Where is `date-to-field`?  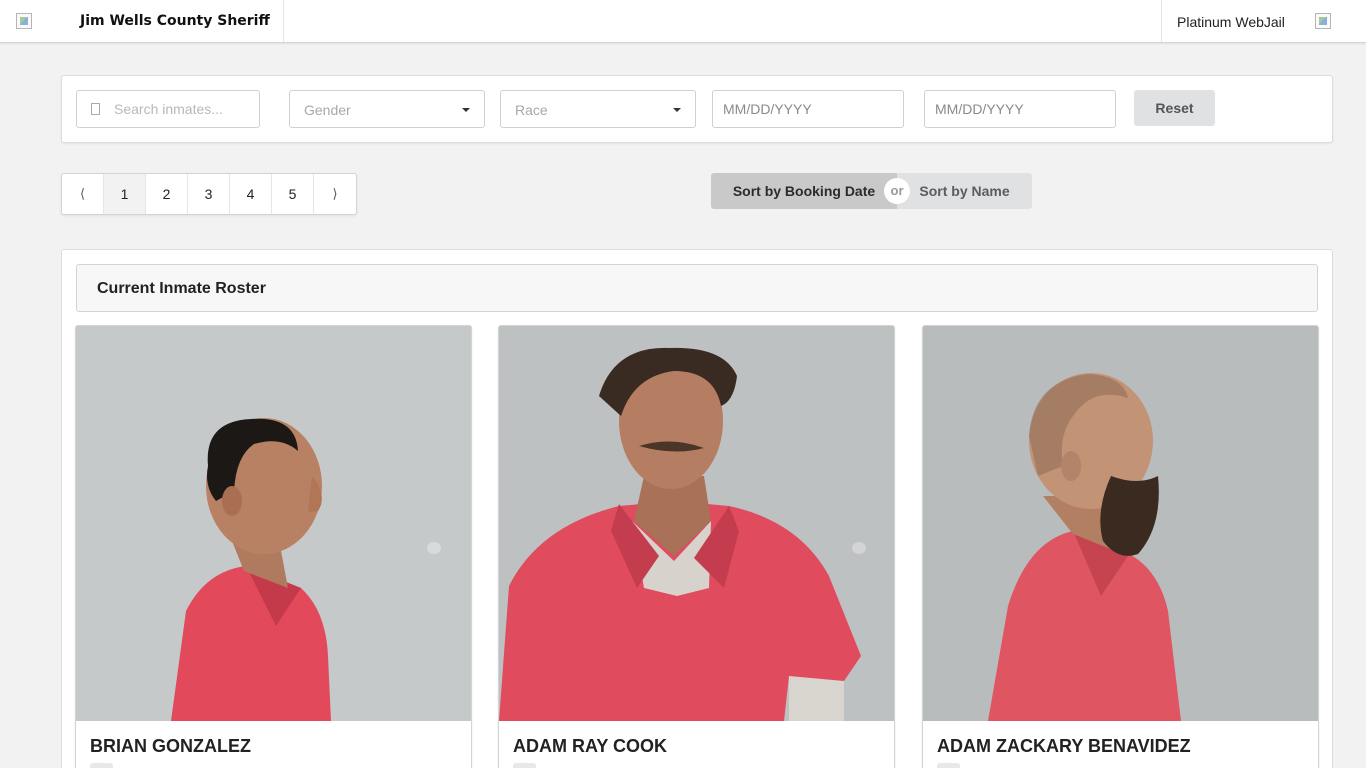
date-to-field is located at coordinates (1020, 109).